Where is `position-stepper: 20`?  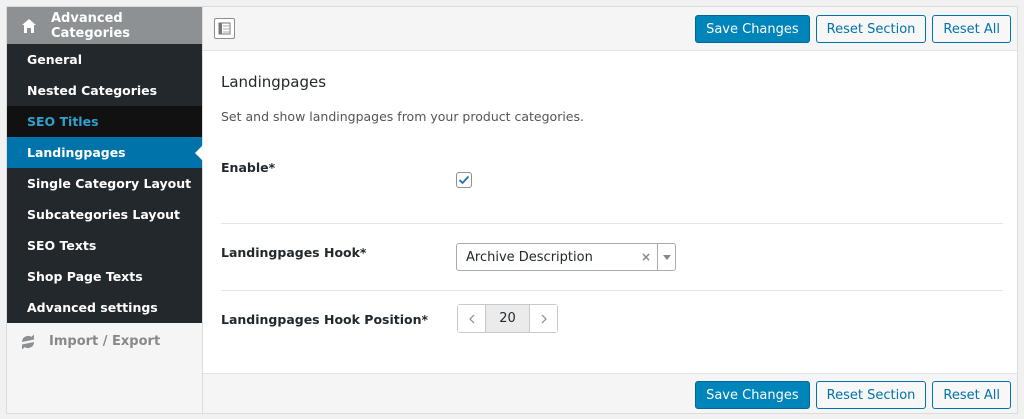 position-stepper: 20 is located at coordinates (507, 318).